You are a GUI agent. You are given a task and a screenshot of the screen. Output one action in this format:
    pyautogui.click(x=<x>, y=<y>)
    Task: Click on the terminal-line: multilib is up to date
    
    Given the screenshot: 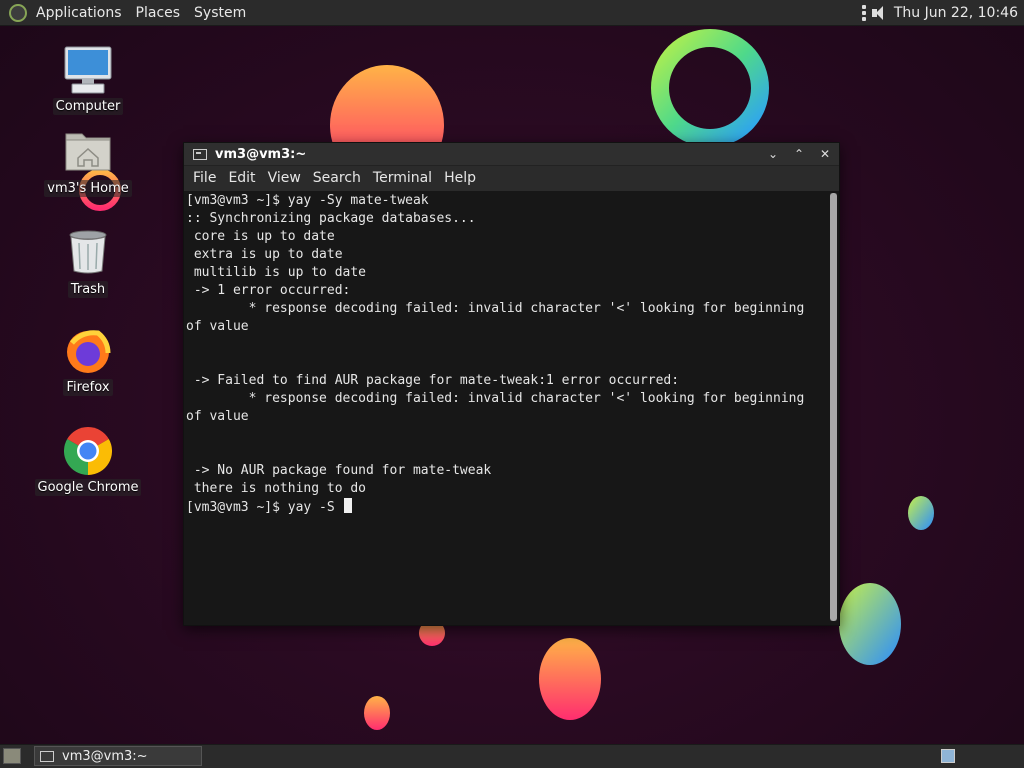 What is the action you would take?
    pyautogui.click(x=276, y=272)
    